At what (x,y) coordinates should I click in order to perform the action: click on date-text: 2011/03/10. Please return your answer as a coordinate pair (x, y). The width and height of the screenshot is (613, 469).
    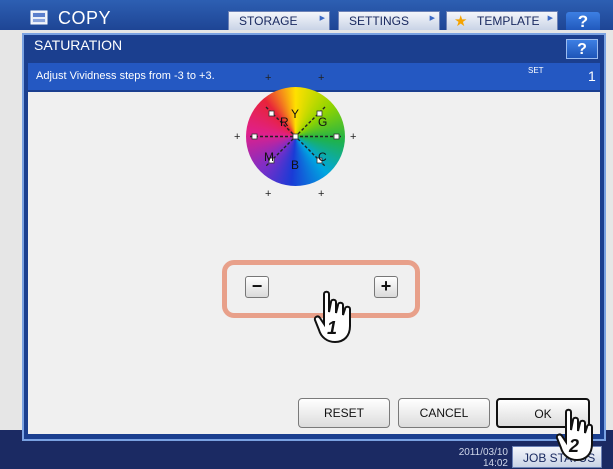
    Looking at the image, I should click on (483, 452).